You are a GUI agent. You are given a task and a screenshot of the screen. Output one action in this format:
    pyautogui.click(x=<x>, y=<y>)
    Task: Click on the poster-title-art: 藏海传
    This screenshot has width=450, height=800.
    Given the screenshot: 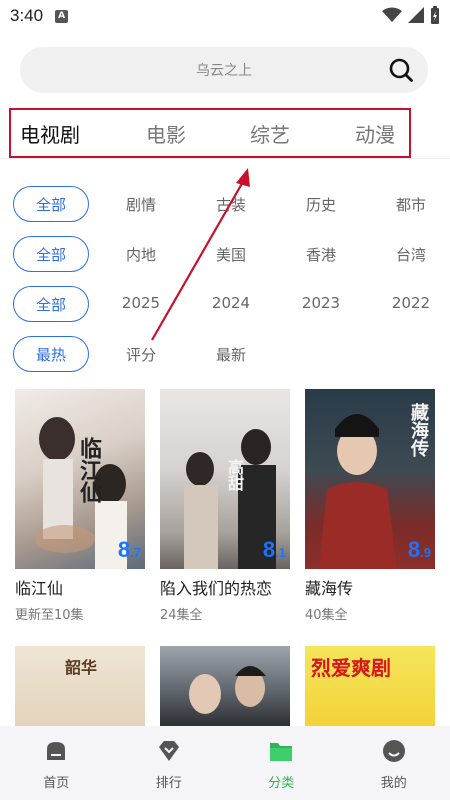 What is the action you would take?
    pyautogui.click(x=418, y=430)
    